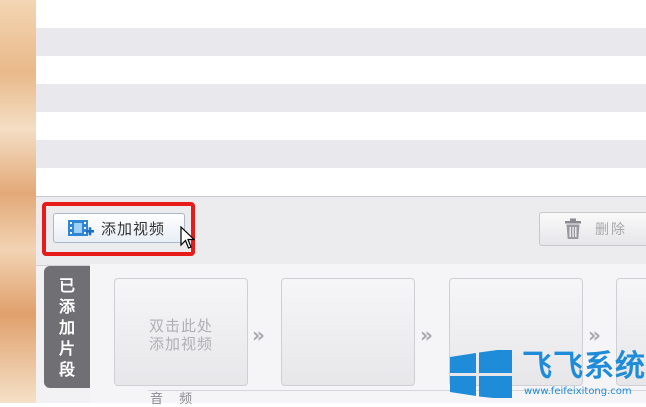 Image resolution: width=646 pixels, height=407 pixels. I want to click on tab-char: 已, so click(66, 285).